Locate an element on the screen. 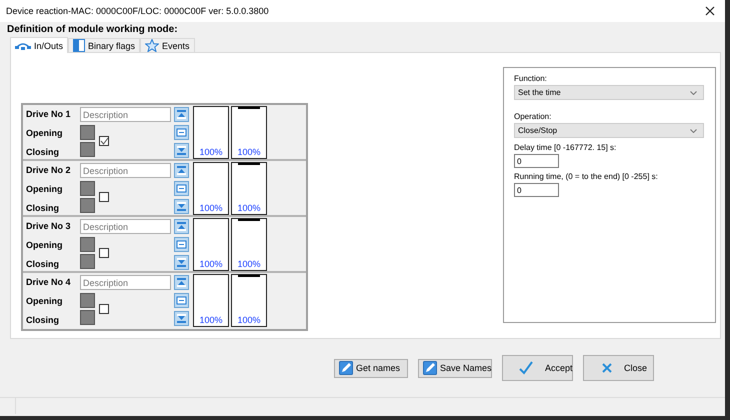 This screenshot has height=420, width=730. button: Save Names is located at coordinates (455, 368).